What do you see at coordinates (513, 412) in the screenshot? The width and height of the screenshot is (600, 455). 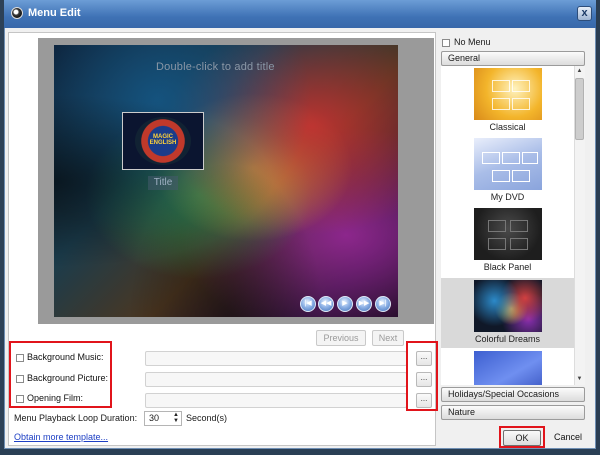 I see `category-nature: Nature` at bounding box center [513, 412].